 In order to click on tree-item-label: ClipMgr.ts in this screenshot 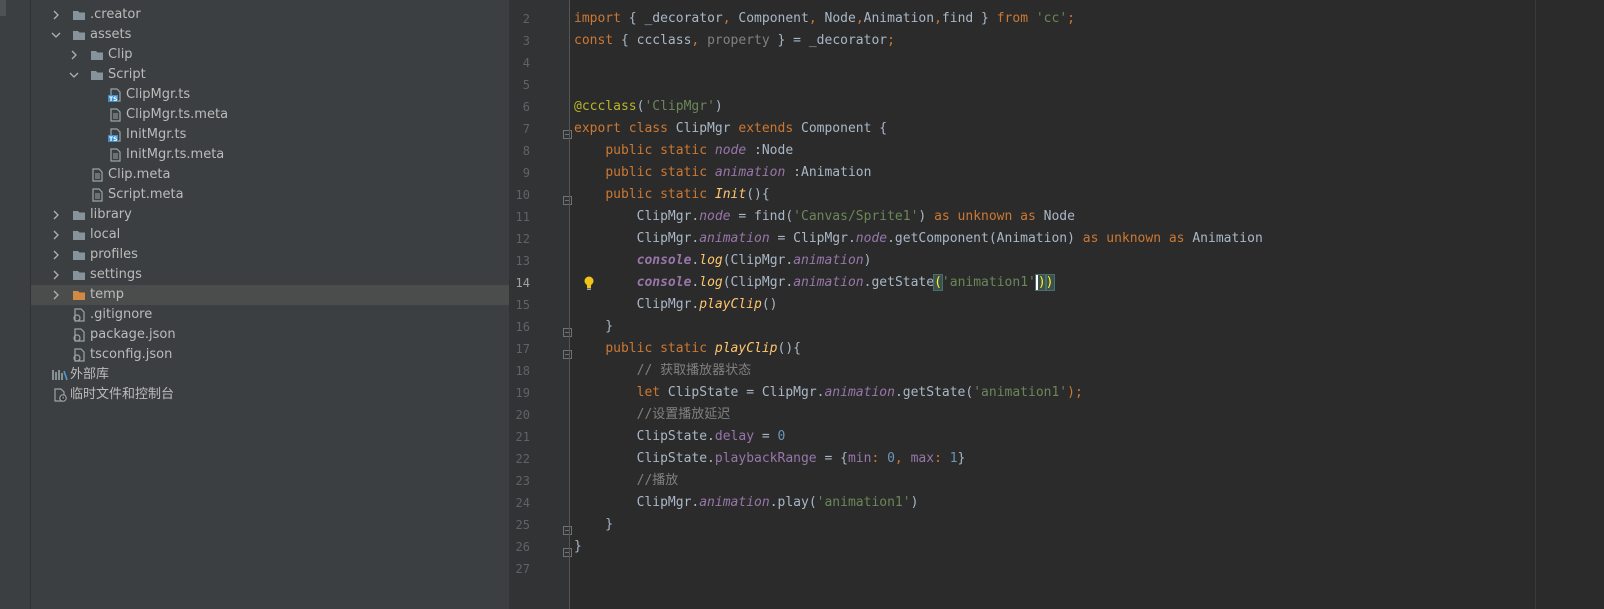, I will do `click(158, 94)`.